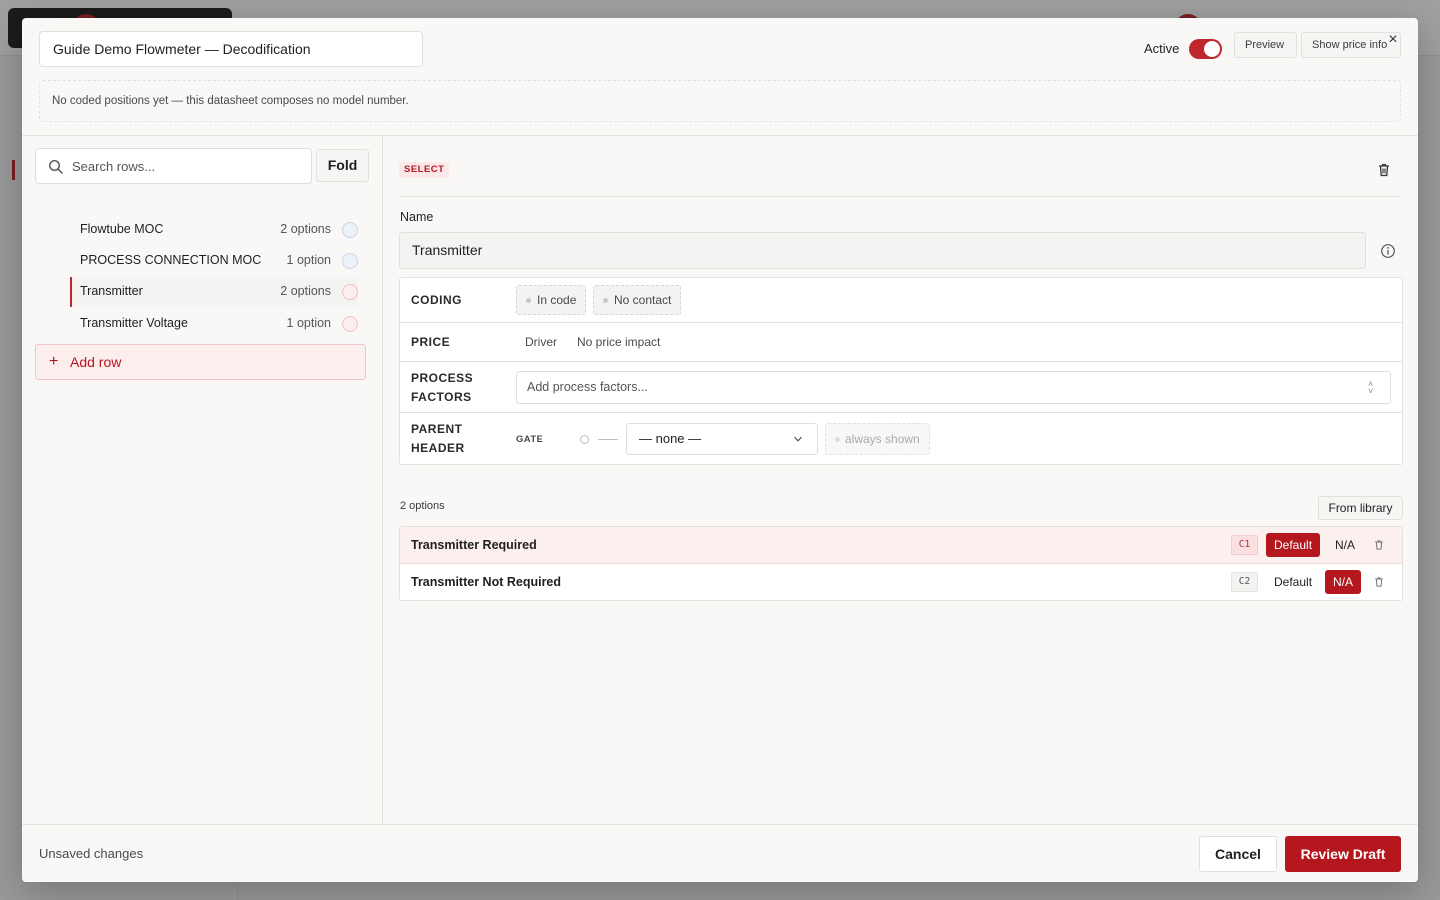 This screenshot has height=900, width=1440. I want to click on option-code: C2, so click(1244, 582).